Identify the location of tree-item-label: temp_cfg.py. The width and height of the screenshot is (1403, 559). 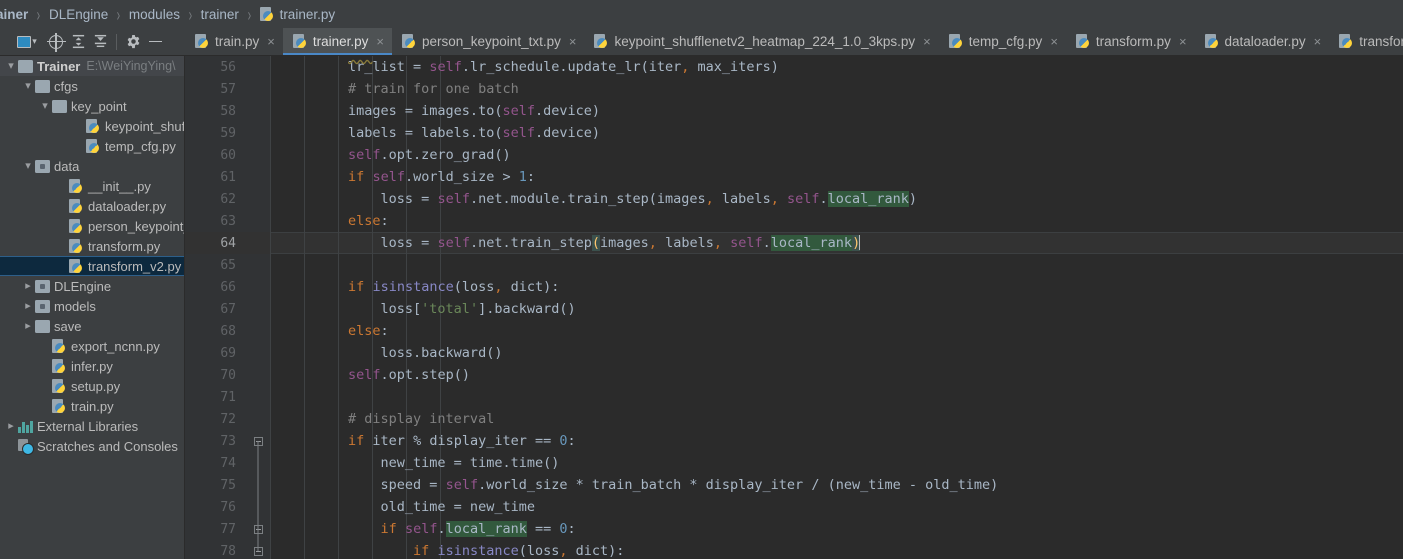
(140, 146).